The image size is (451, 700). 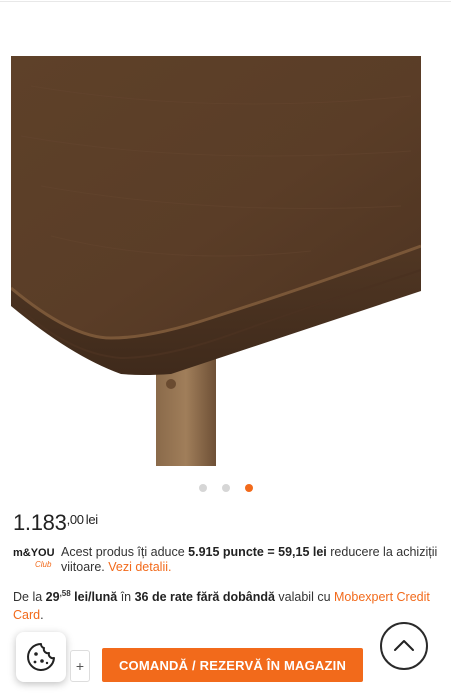 I want to click on order-reserve-button: COMANDĂ / REZERVĂ ÎN MAGAZIN, so click(x=232, y=665).